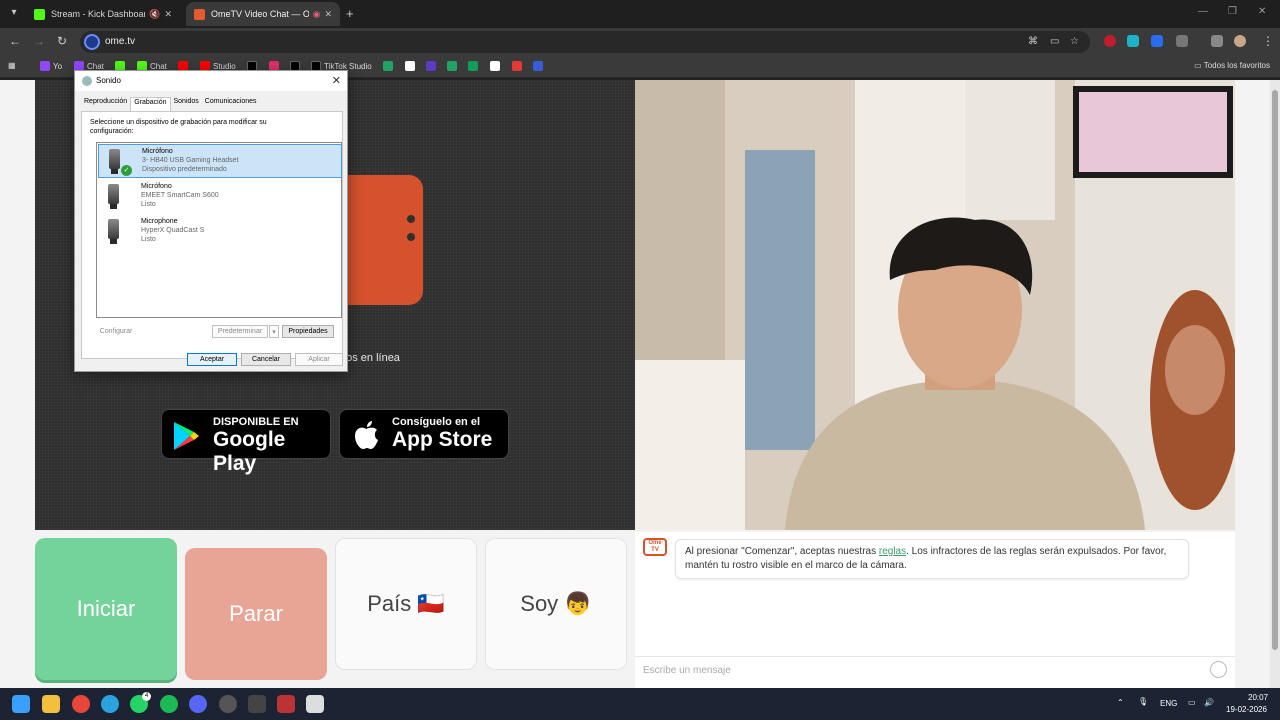 Image resolution: width=1280 pixels, height=720 pixels. I want to click on app-store-small-text: Consíguelo en el, so click(436, 422).